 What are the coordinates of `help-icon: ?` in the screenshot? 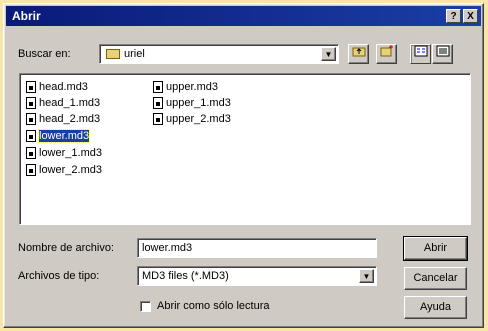 It's located at (453, 16).